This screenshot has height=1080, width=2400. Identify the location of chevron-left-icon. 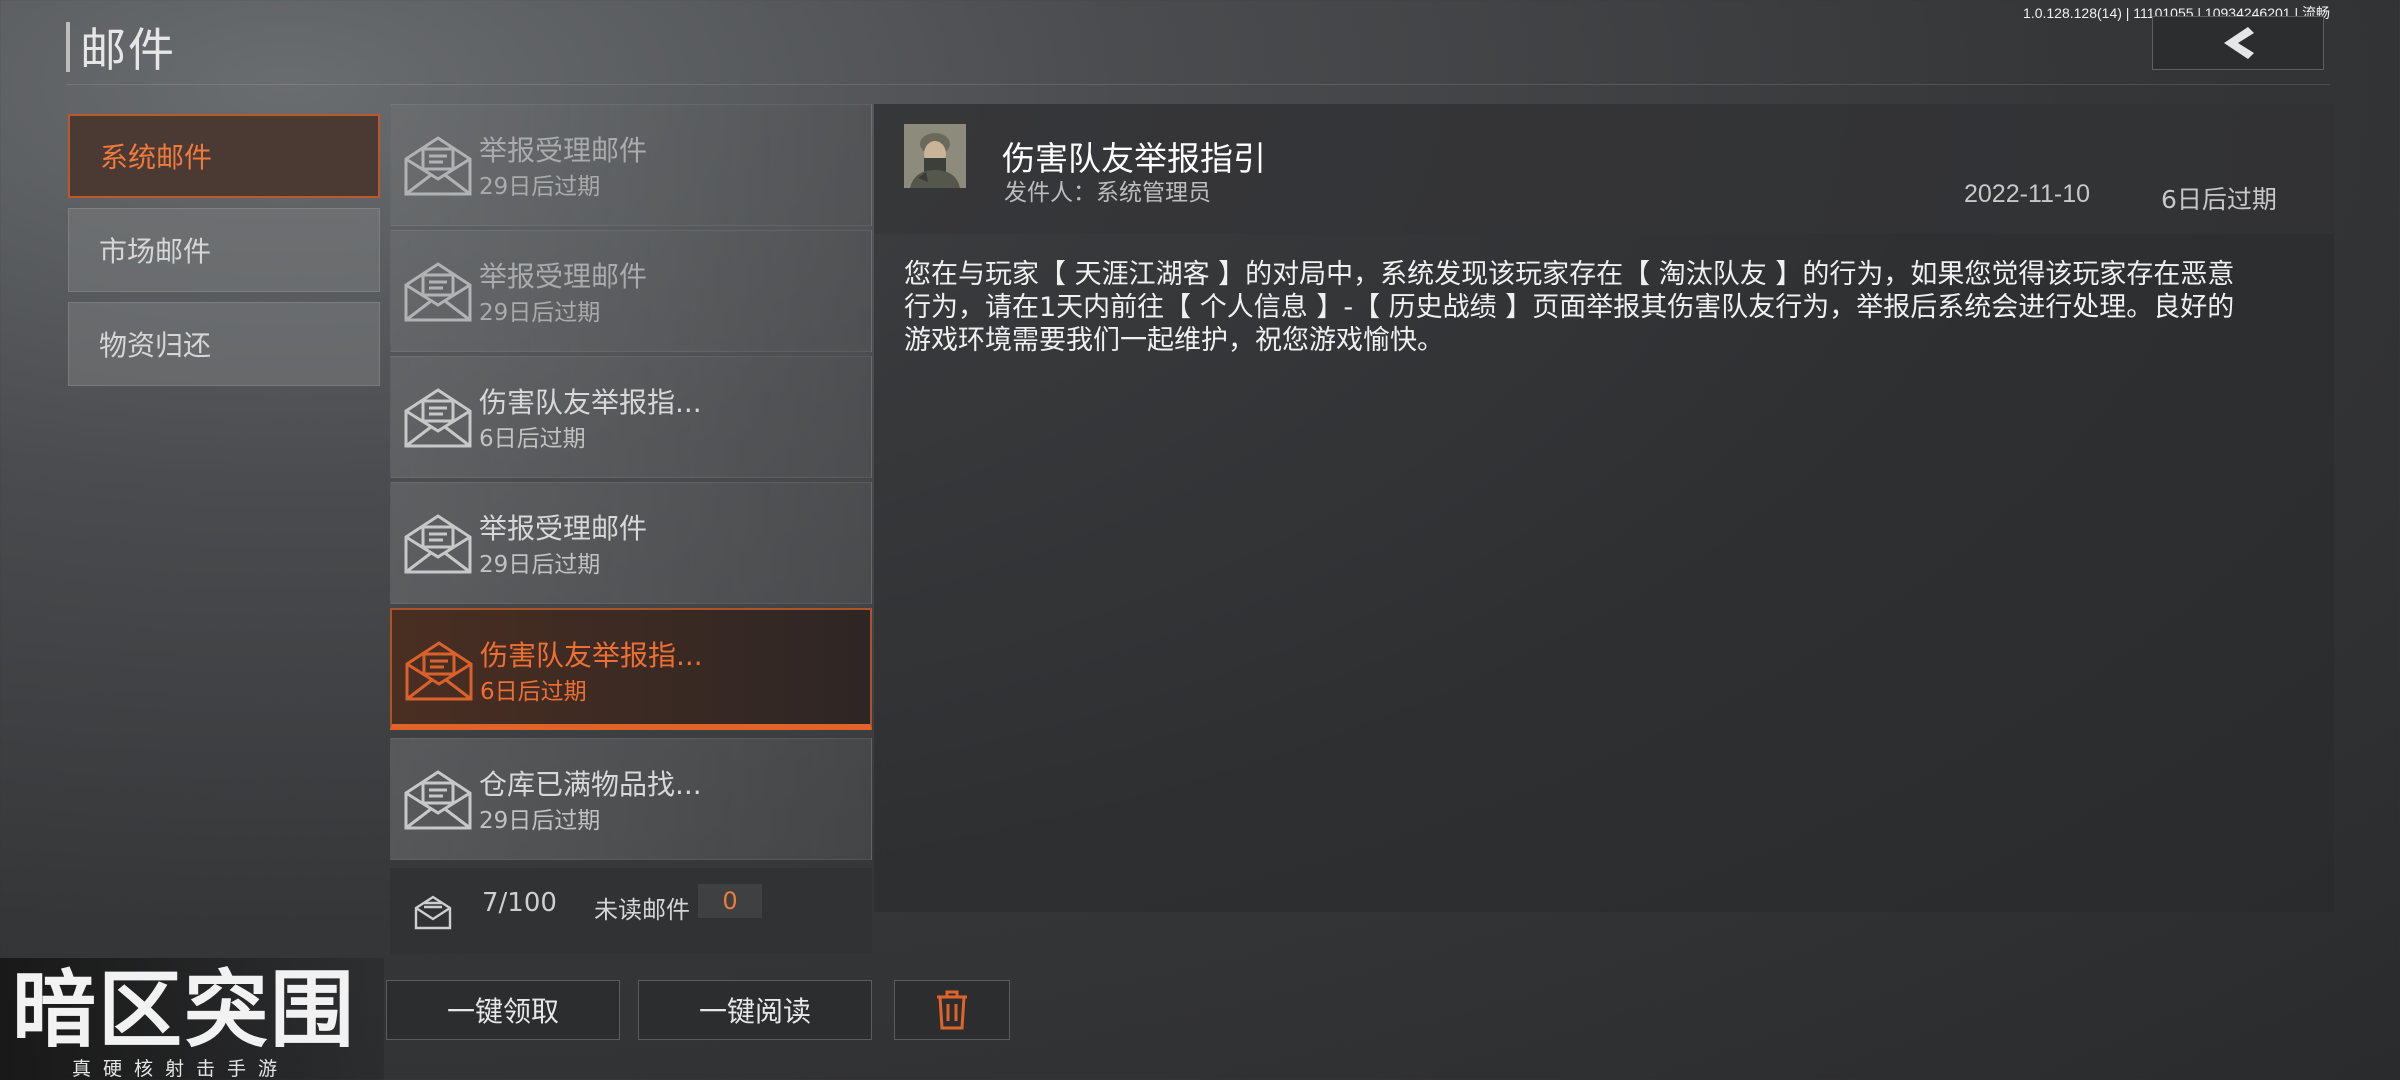
(2239, 43).